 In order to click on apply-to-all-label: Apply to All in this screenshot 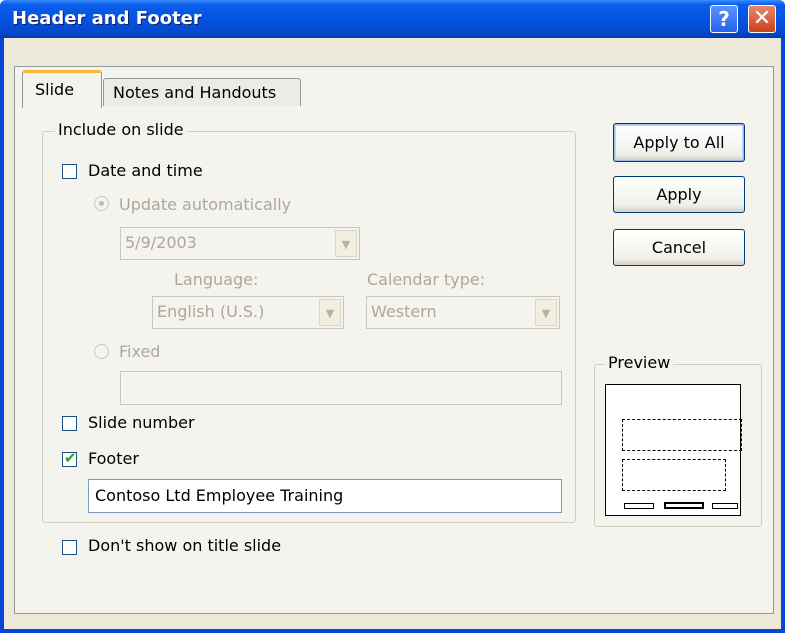, I will do `click(679, 142)`.